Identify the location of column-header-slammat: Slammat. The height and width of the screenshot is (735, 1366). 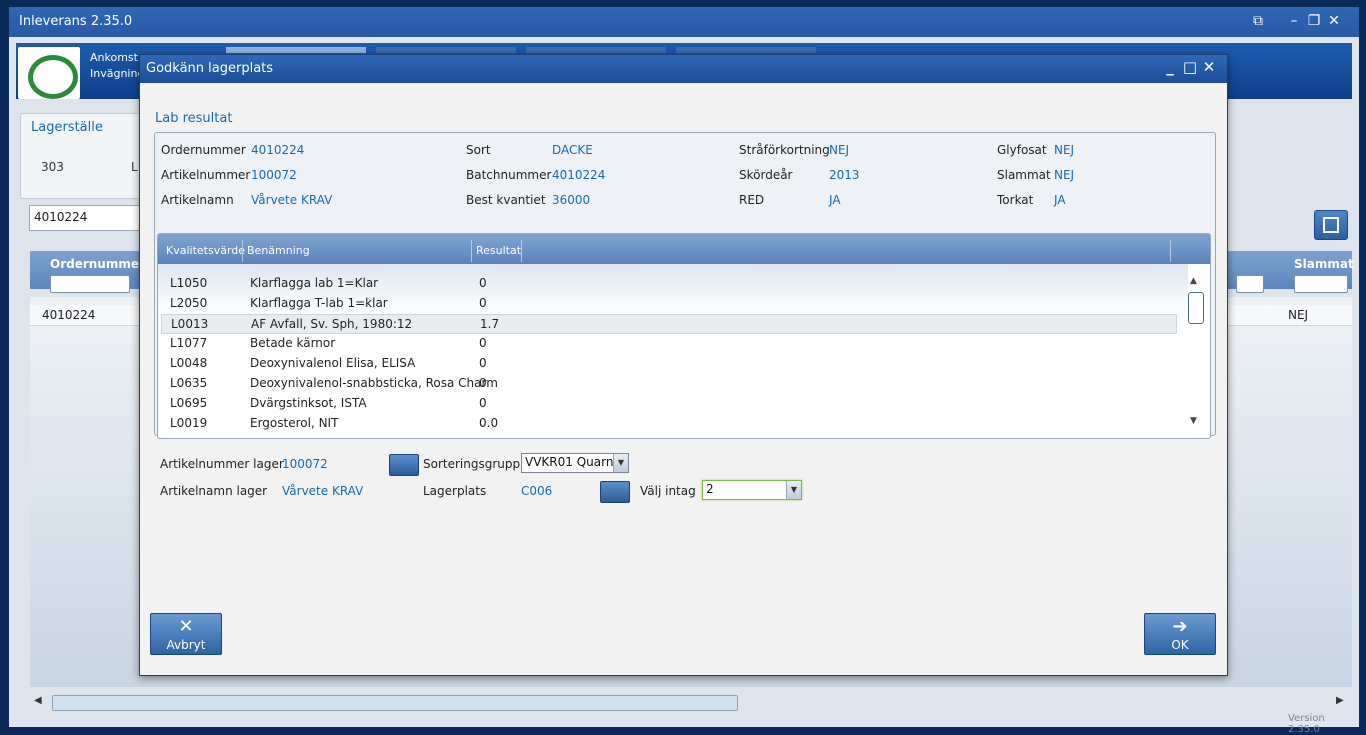
(1324, 264).